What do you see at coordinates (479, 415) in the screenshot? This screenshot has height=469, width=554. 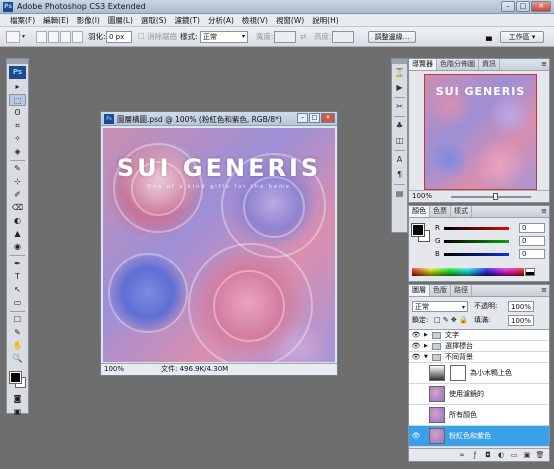 I see `layer-row: 所有顏色` at bounding box center [479, 415].